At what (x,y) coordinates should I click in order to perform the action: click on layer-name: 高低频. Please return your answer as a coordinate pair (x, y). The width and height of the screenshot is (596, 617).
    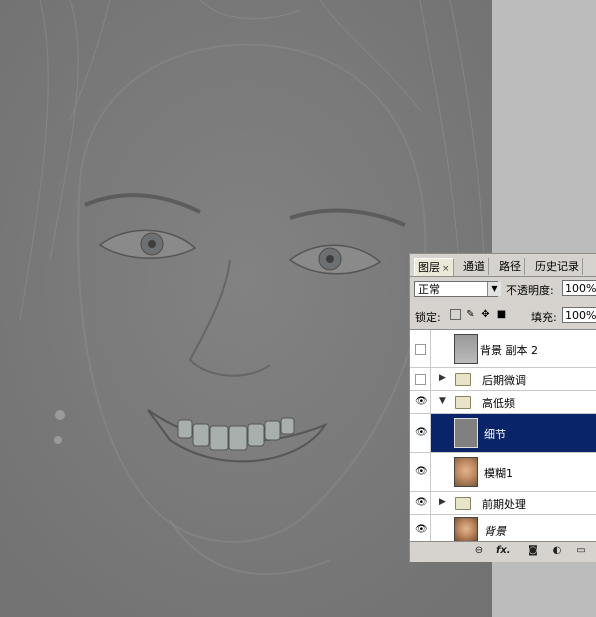
    Looking at the image, I should click on (498, 403).